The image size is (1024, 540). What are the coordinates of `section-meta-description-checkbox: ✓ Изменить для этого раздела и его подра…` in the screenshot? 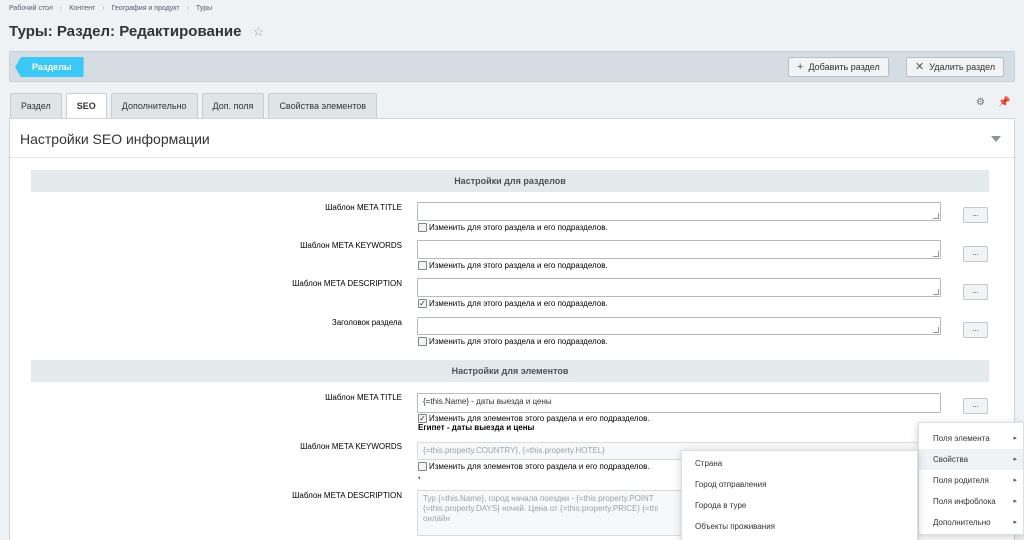 It's located at (513, 303).